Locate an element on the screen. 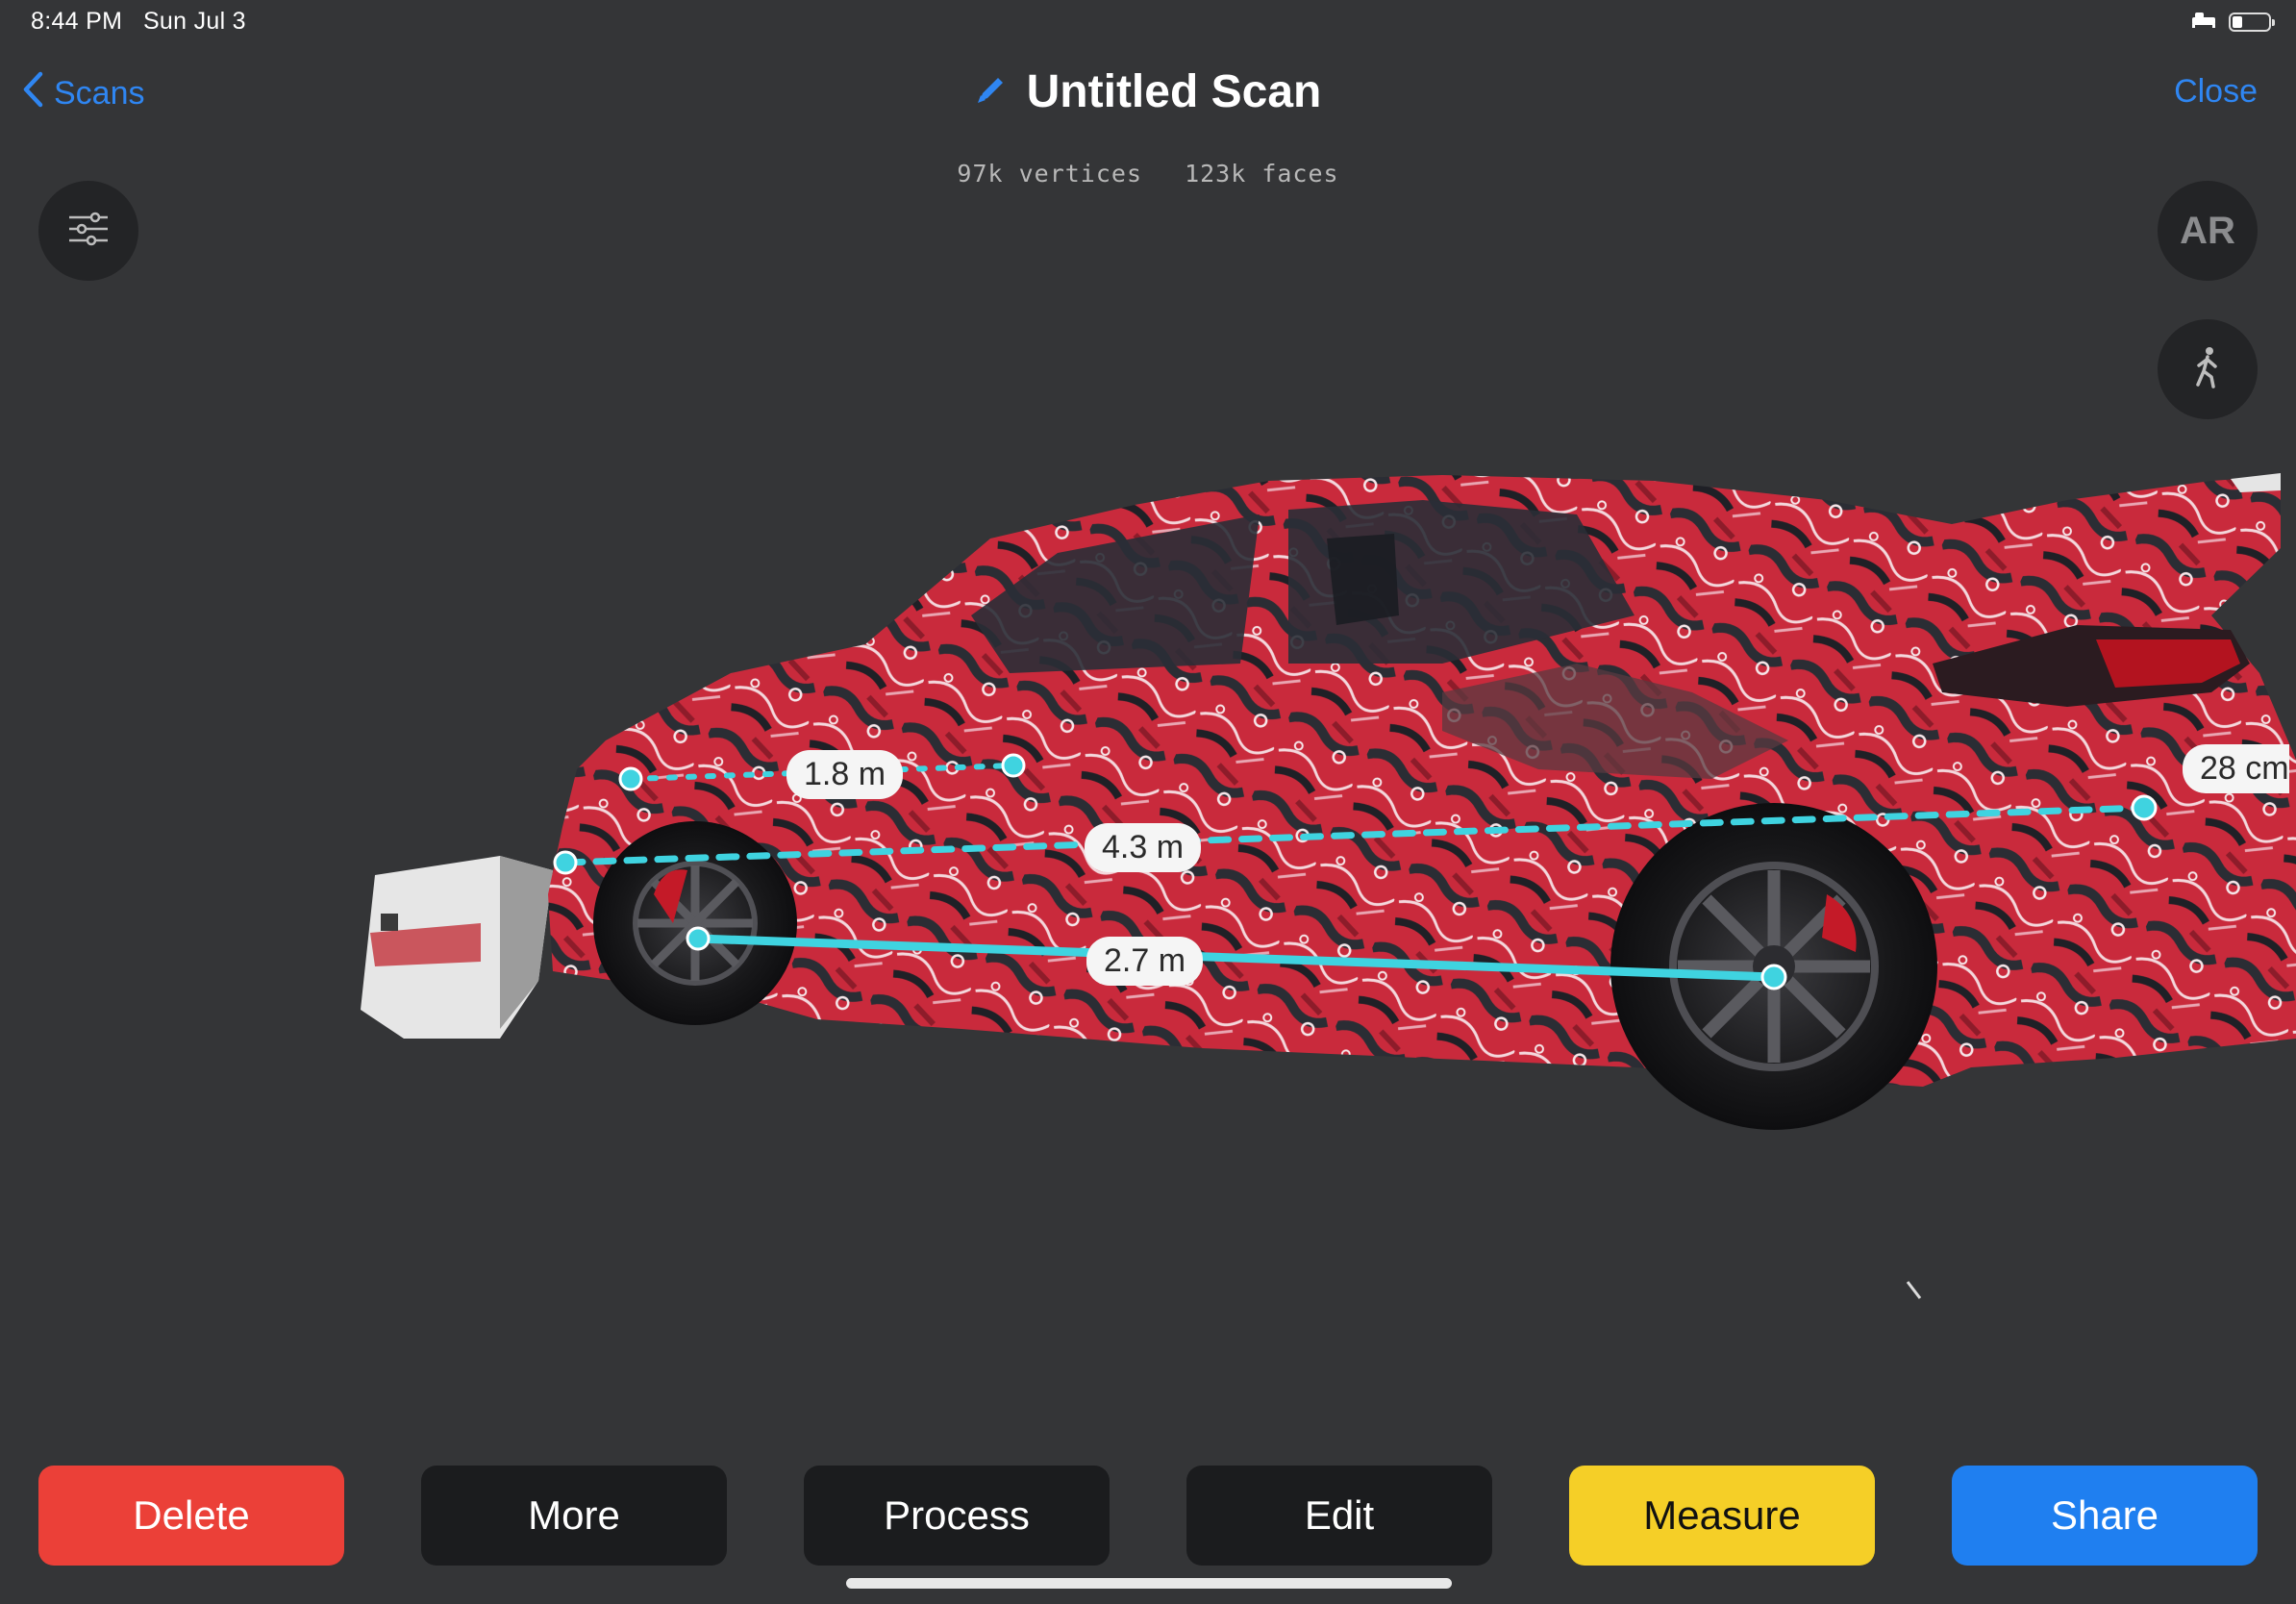 Image resolution: width=2296 pixels, height=1604 pixels. measurement-label: 1.8 m is located at coordinates (845, 774).